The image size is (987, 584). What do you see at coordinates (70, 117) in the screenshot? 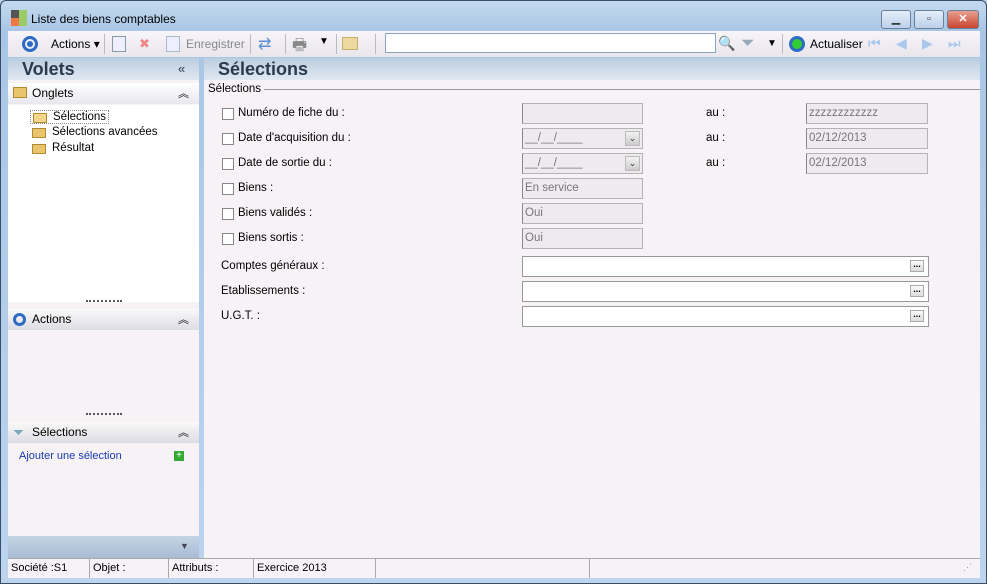
I see `tree-item-selections: Sélections` at bounding box center [70, 117].